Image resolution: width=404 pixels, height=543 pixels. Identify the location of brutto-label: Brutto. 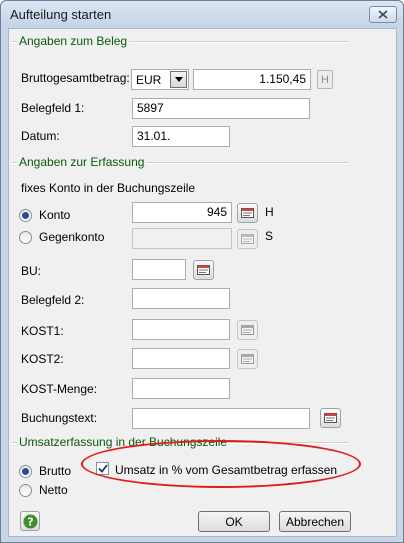
(55, 471).